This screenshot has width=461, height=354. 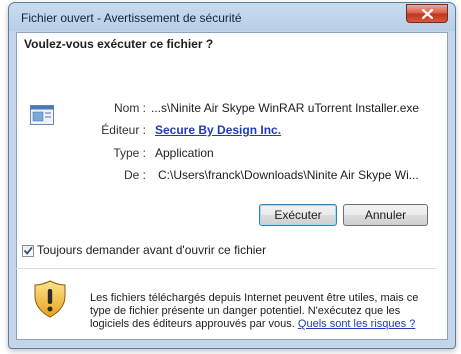 What do you see at coordinates (50, 299) in the screenshot?
I see `security-shield-icon` at bounding box center [50, 299].